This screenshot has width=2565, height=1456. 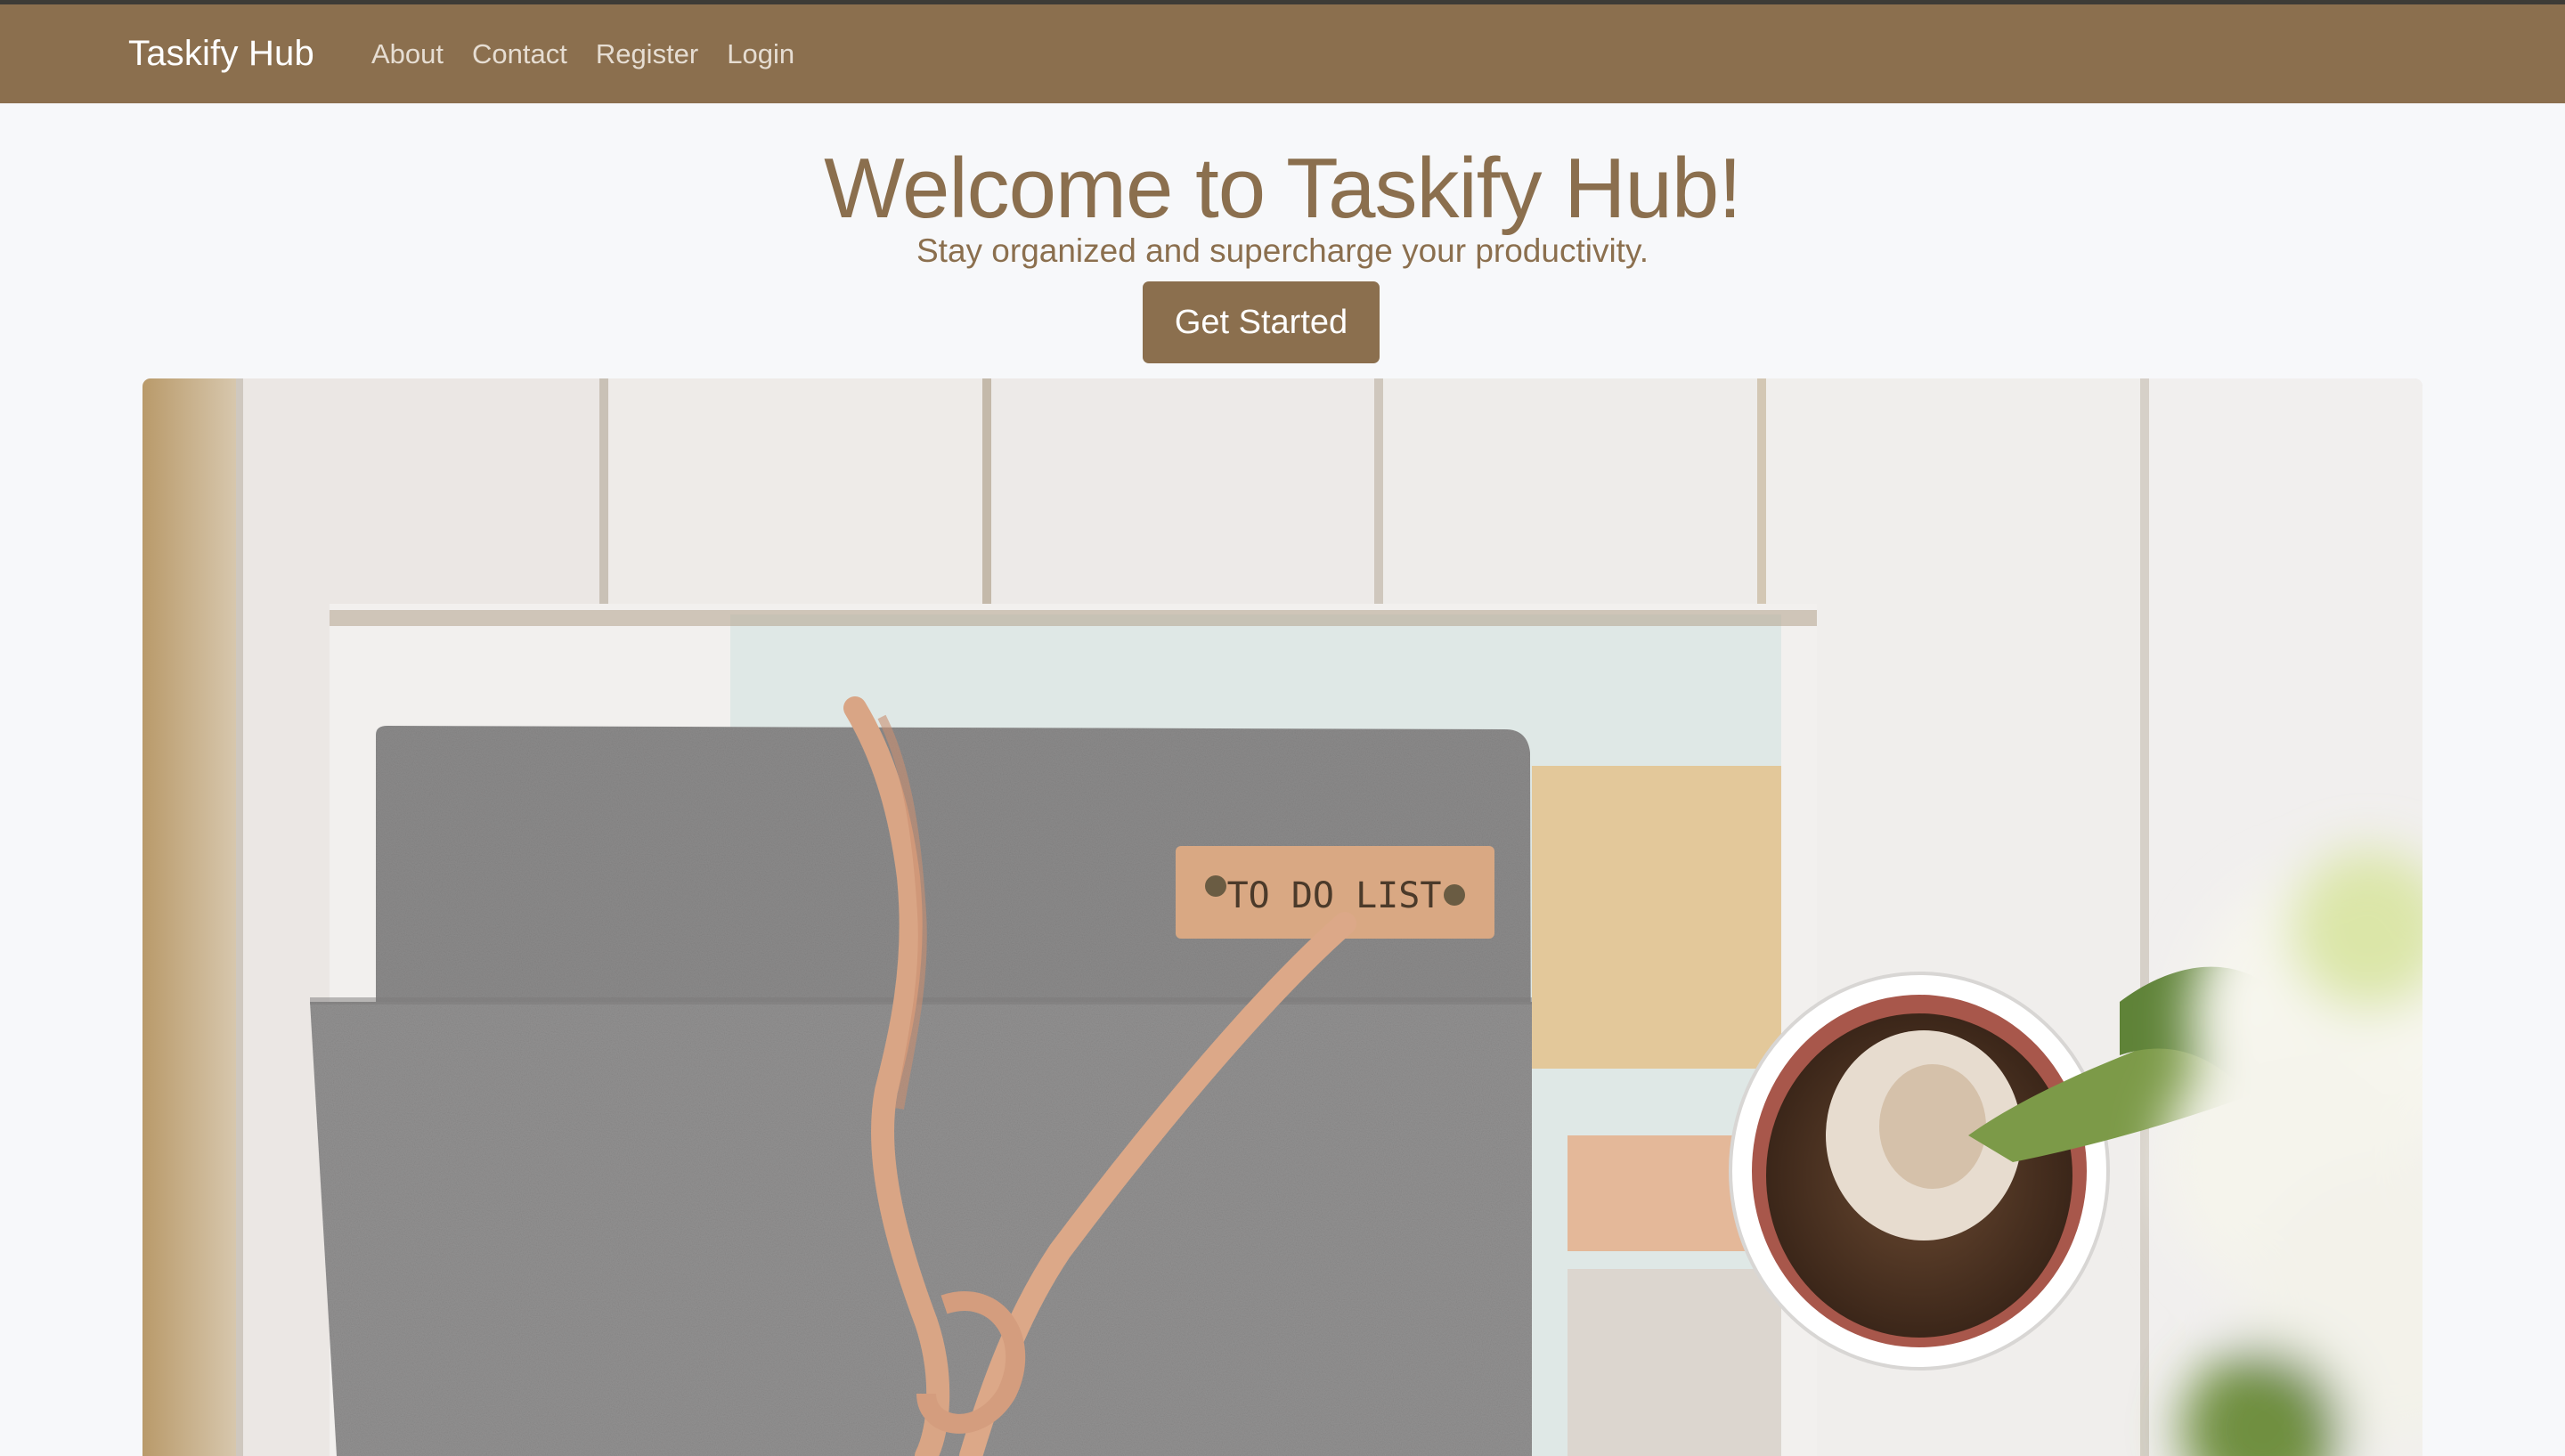 I want to click on get-started-button: Get Started, so click(x=1261, y=322).